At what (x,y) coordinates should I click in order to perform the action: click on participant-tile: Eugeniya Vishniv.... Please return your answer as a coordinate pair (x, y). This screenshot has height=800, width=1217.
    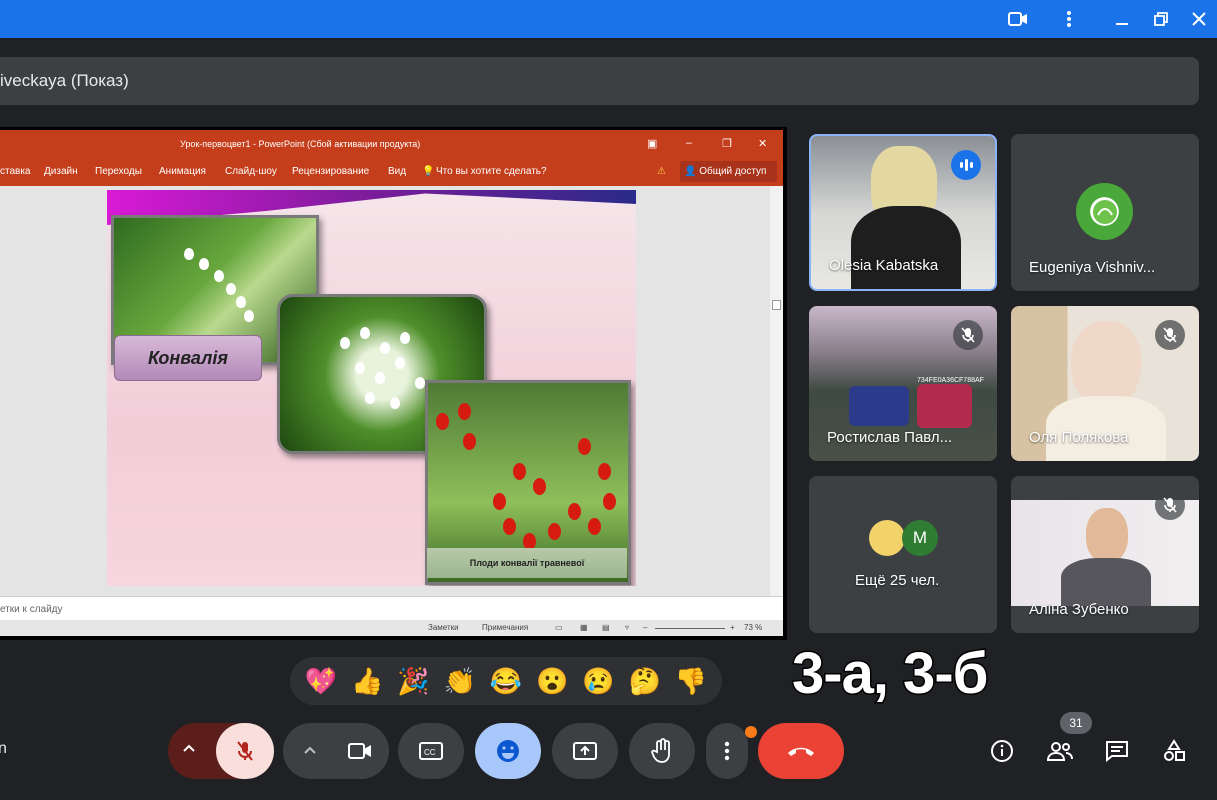
    Looking at the image, I should click on (1105, 212).